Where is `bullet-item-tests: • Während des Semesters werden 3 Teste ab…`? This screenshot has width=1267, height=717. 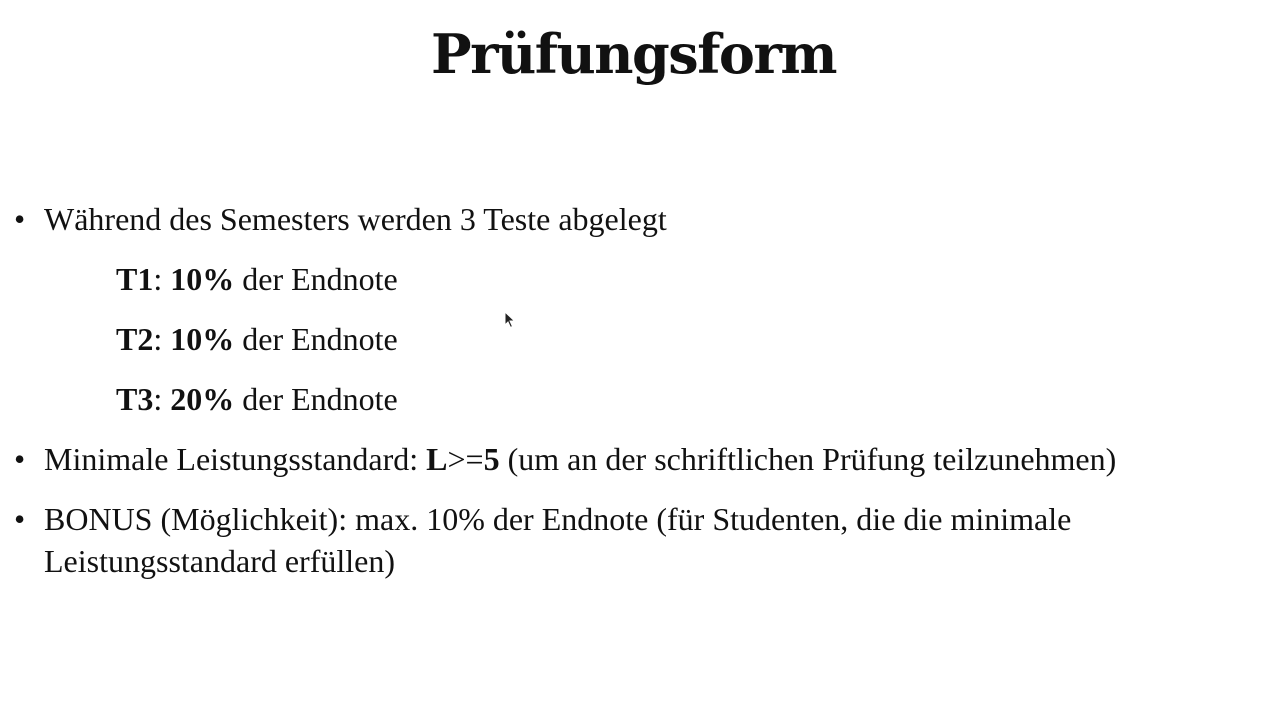 bullet-item-tests: • Während des Semesters werden 3 Teste ab… is located at coordinates (340, 219).